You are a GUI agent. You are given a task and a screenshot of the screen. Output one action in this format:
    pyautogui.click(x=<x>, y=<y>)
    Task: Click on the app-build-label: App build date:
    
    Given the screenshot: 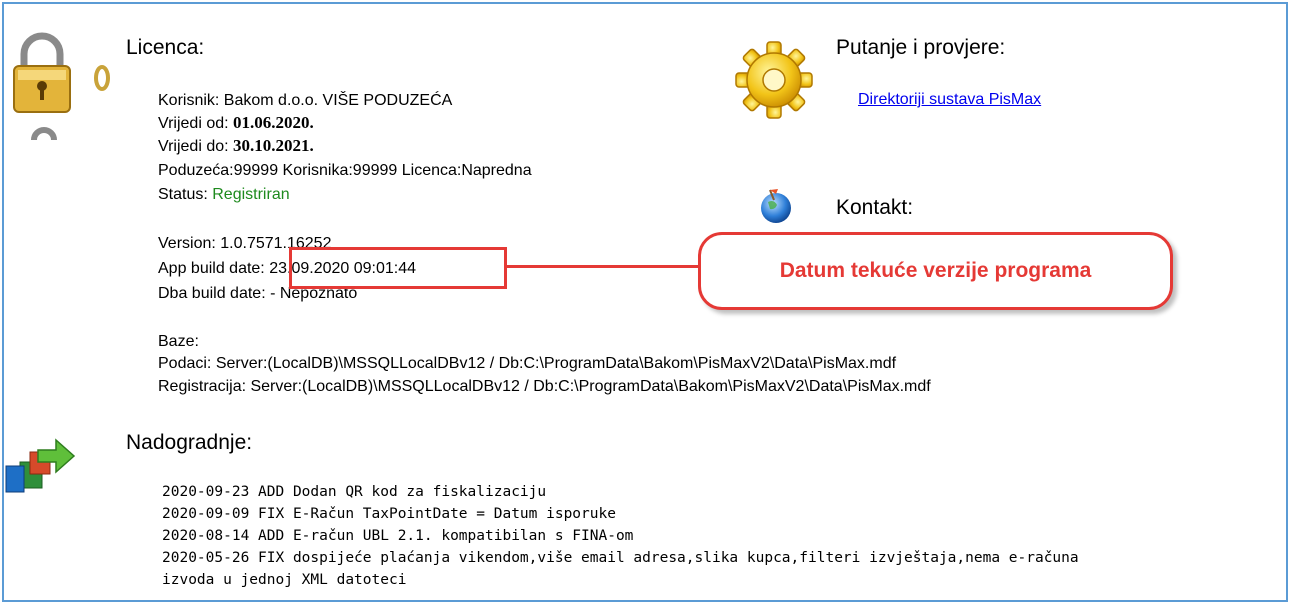 What is the action you would take?
    pyautogui.click(x=214, y=268)
    